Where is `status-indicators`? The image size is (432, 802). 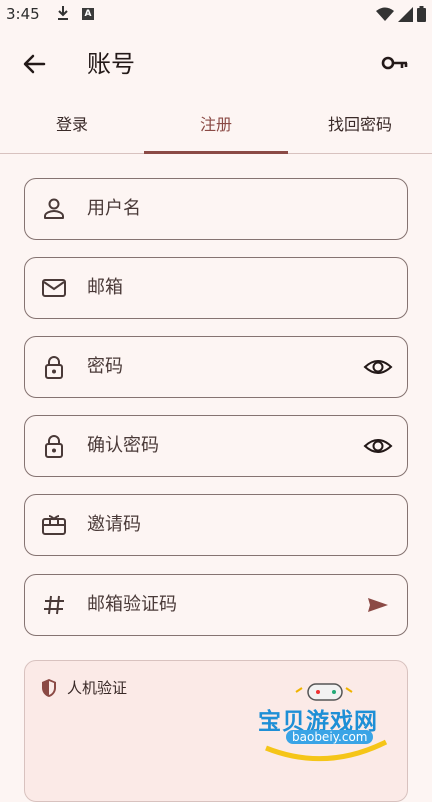 status-indicators is located at coordinates (401, 14).